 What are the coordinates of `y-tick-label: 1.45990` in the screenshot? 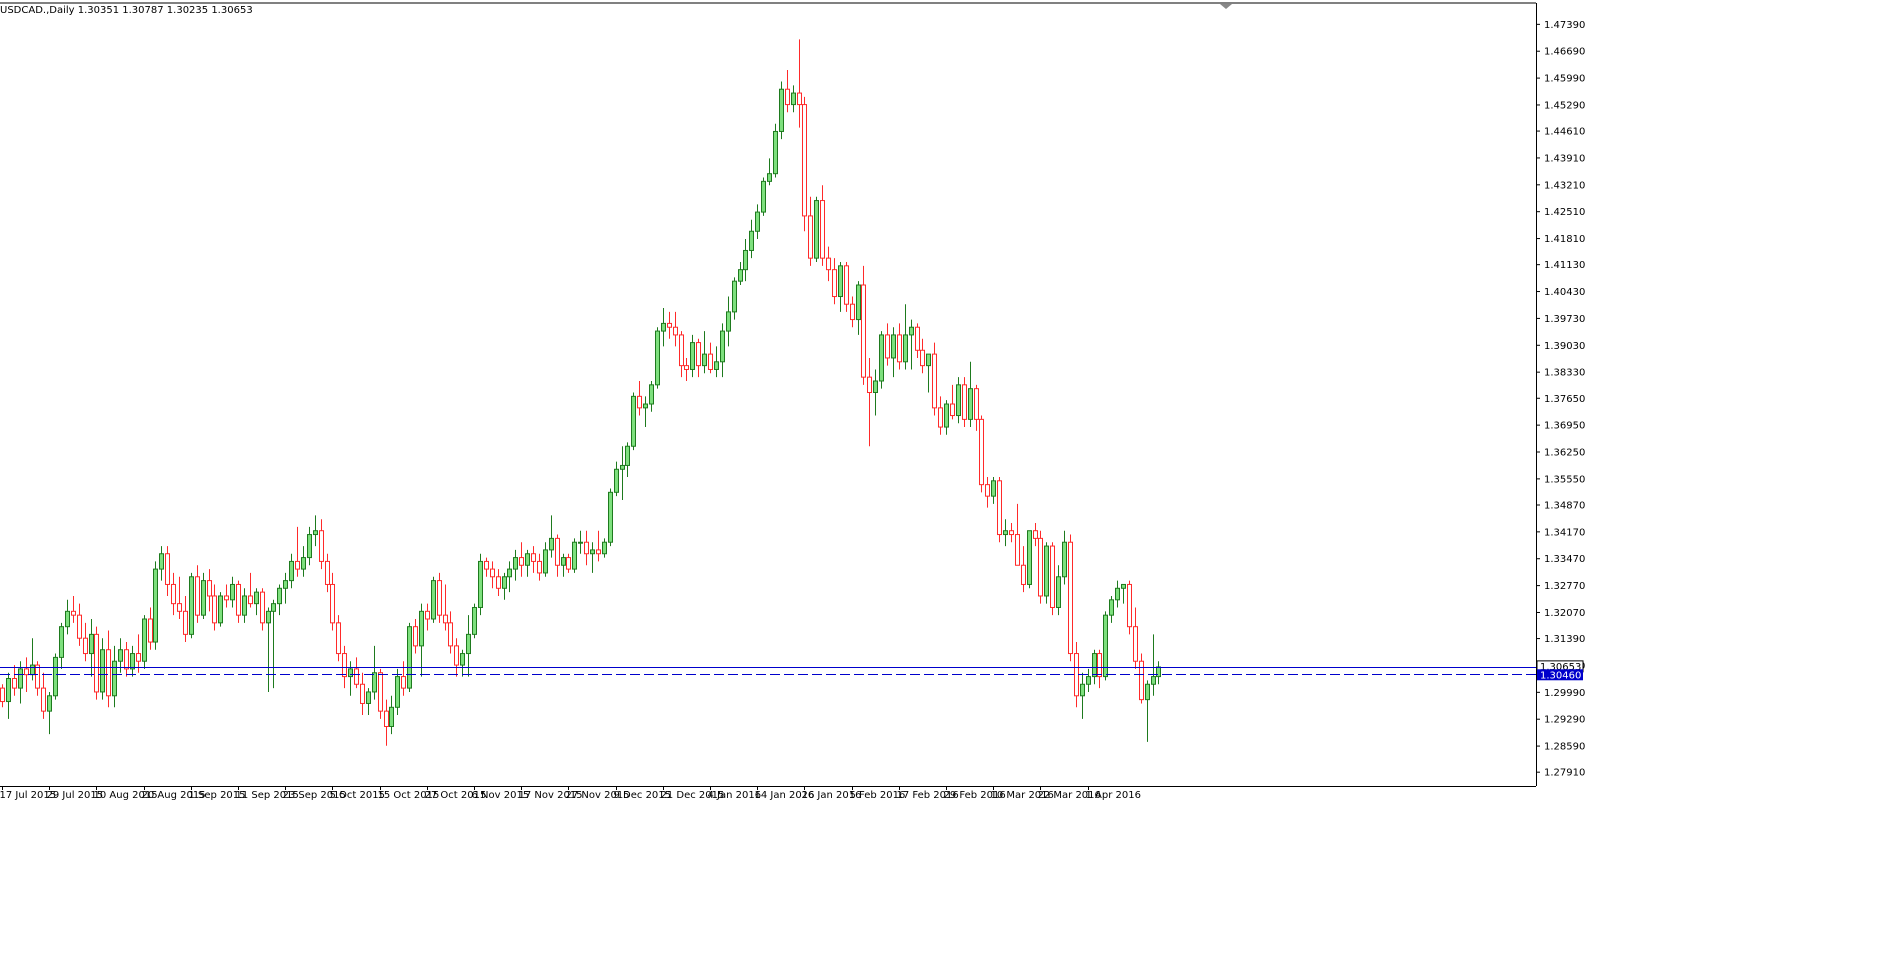 It's located at (1564, 79).